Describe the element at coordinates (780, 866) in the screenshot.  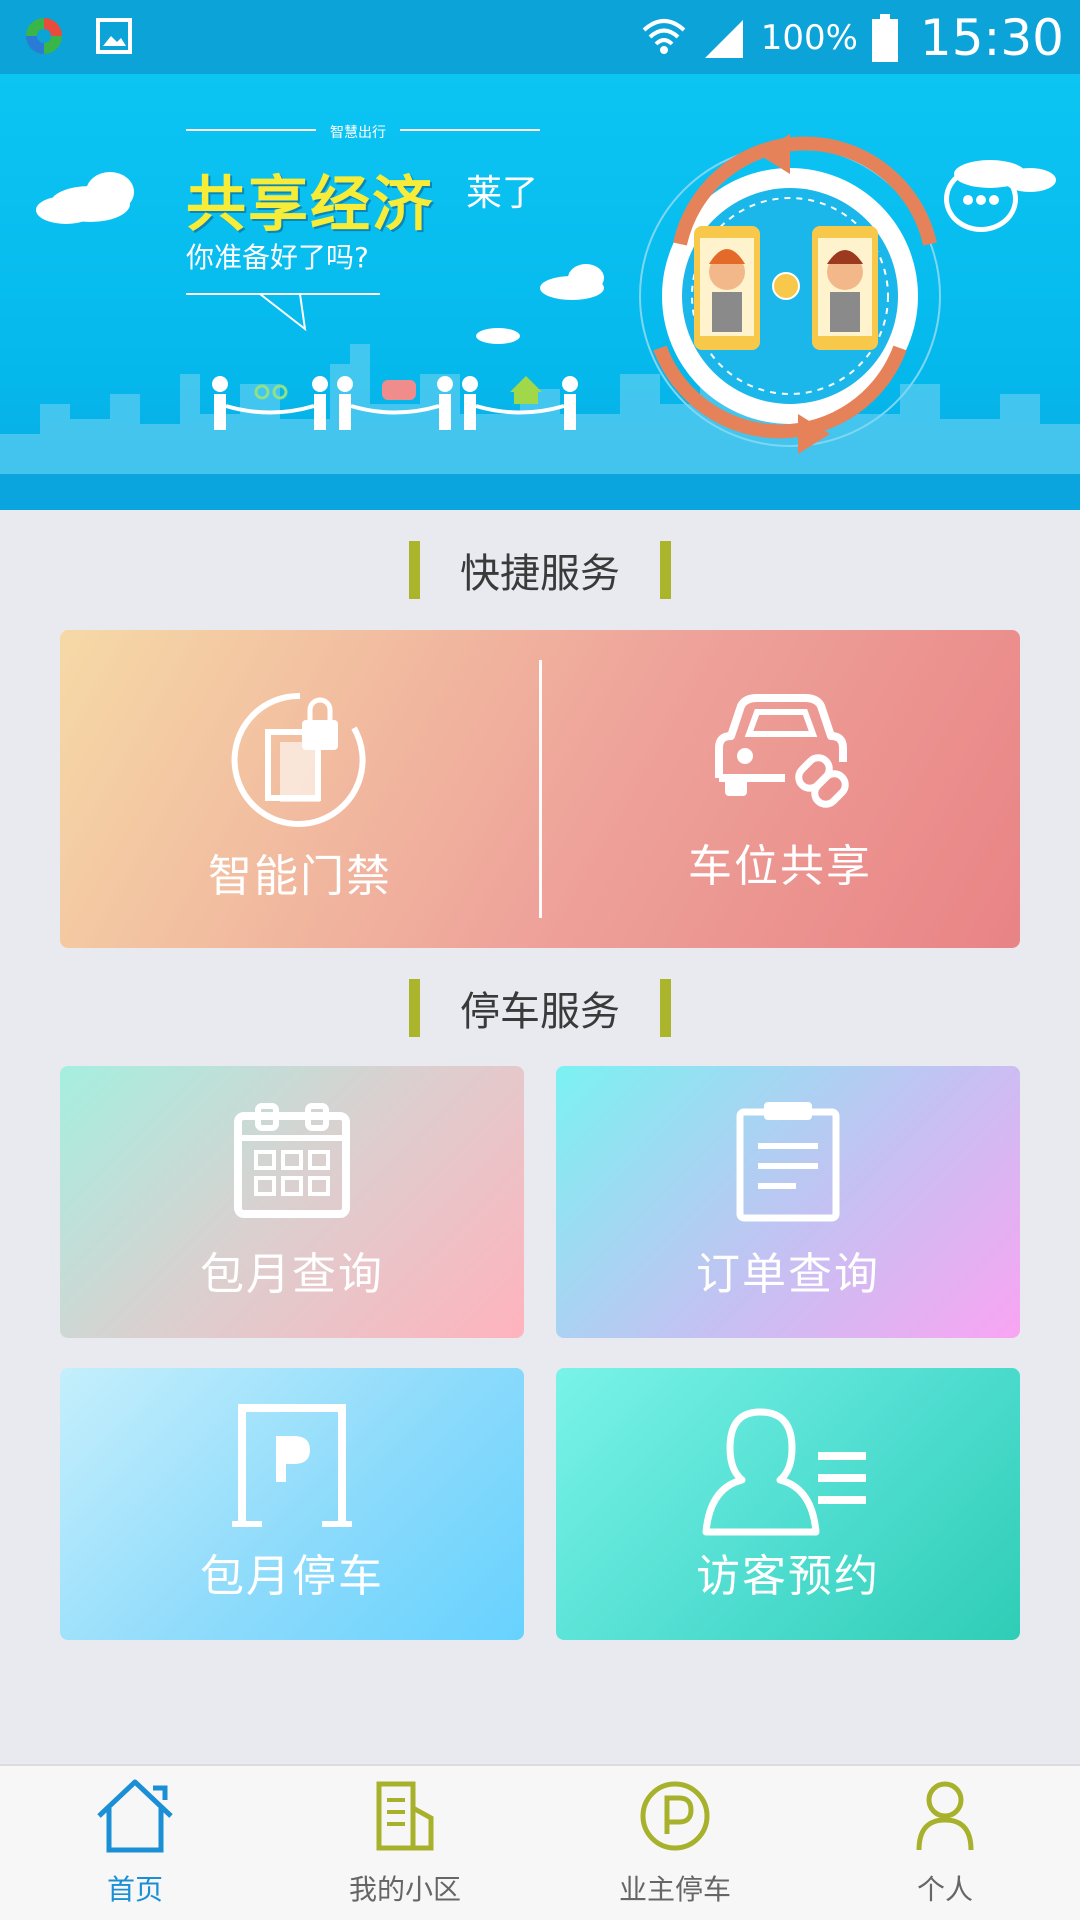
I see `card-label: 车位共享` at that location.